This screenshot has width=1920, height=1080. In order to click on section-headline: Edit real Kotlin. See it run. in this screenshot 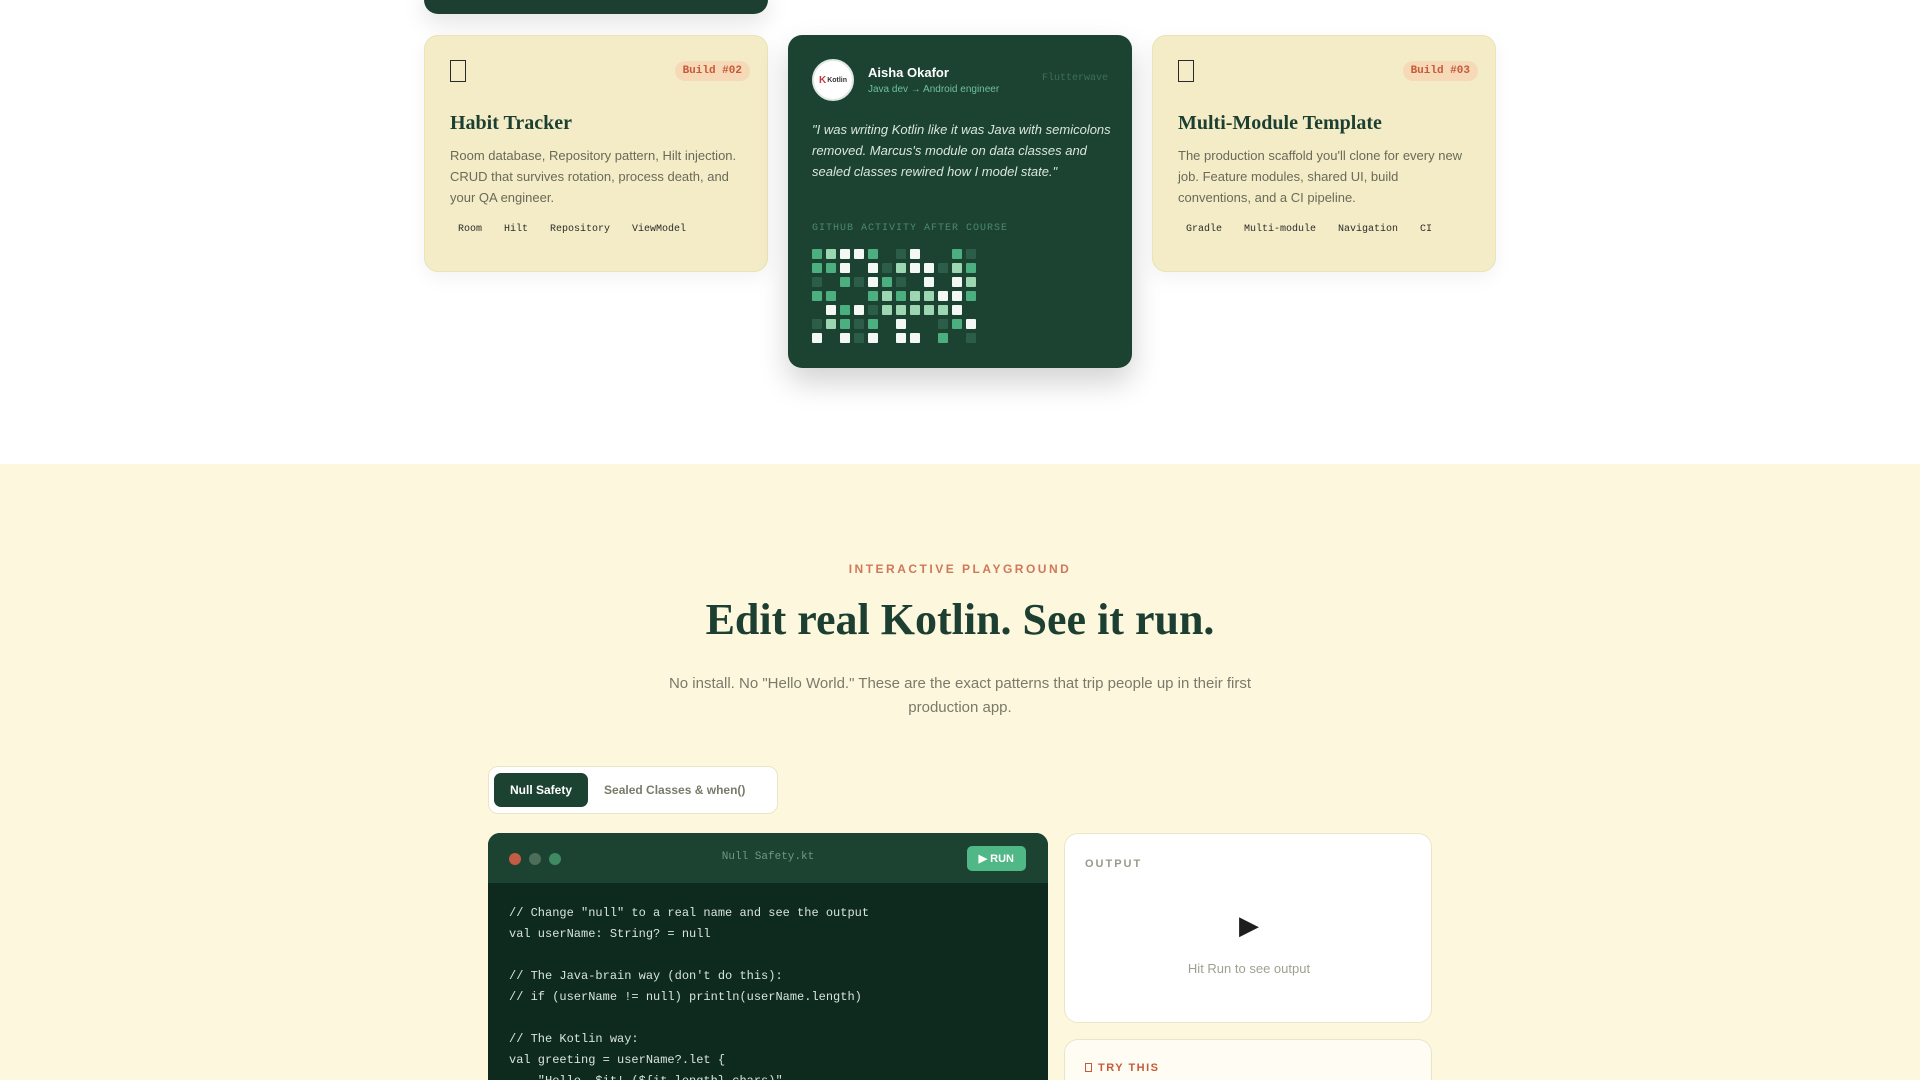, I will do `click(960, 619)`.